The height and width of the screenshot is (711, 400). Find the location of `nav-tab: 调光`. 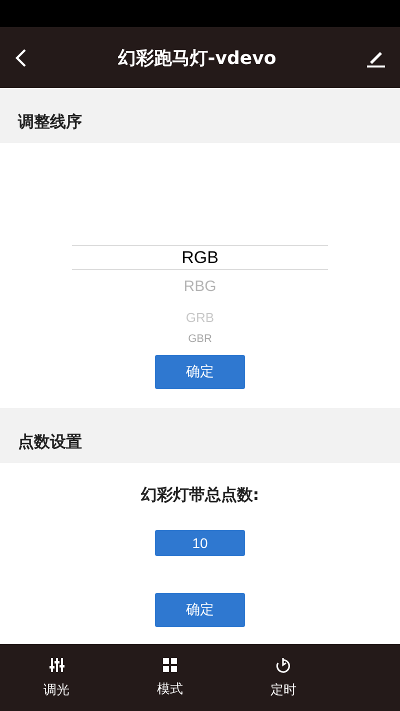

nav-tab: 调光 is located at coordinates (57, 677).